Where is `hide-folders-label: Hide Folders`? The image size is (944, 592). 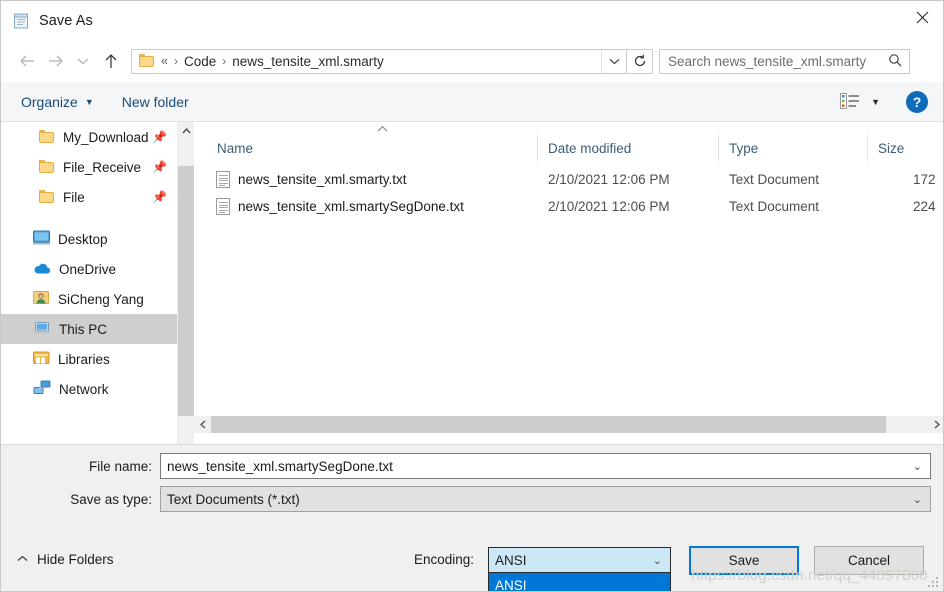
hide-folders-label: Hide Folders is located at coordinates (75, 559).